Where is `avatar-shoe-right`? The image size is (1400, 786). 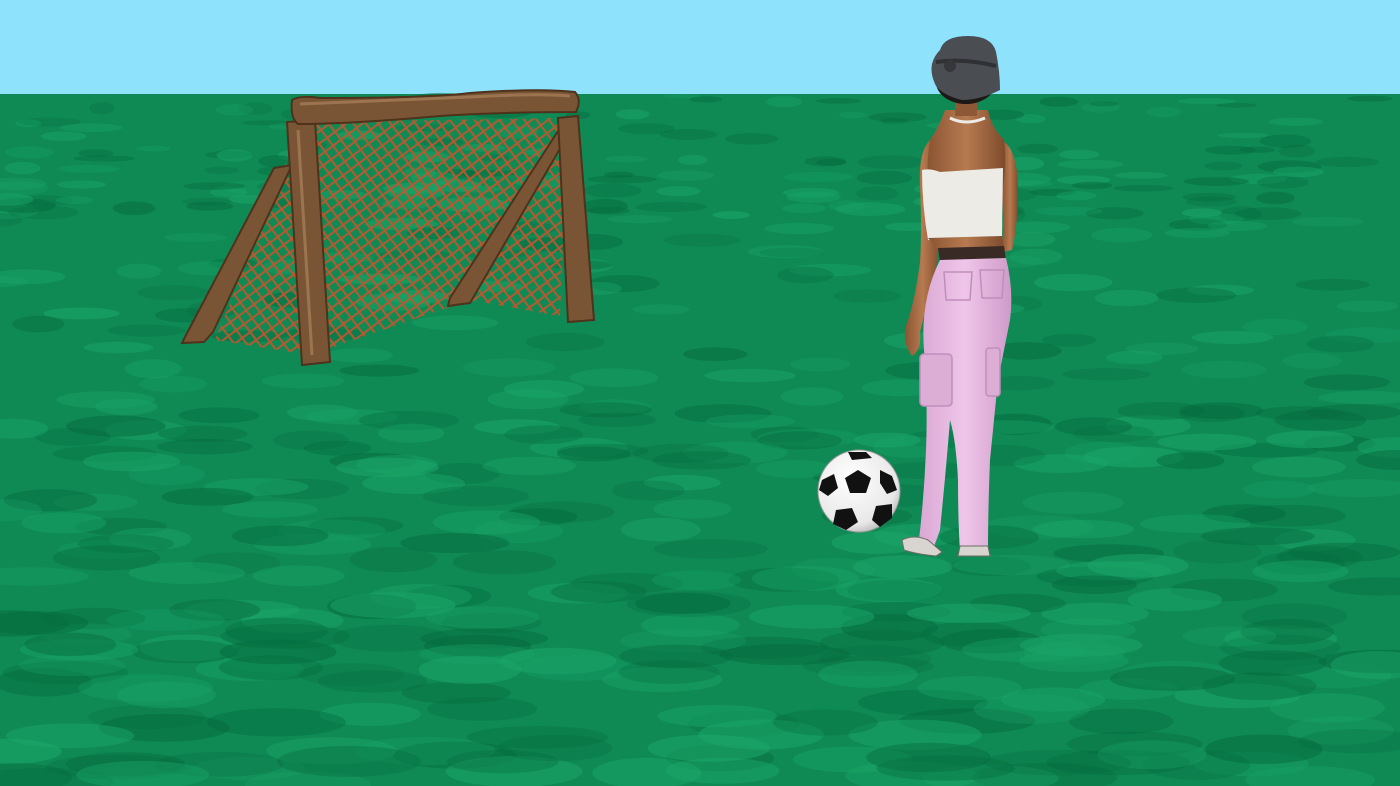
avatar-shoe-right is located at coordinates (974, 551).